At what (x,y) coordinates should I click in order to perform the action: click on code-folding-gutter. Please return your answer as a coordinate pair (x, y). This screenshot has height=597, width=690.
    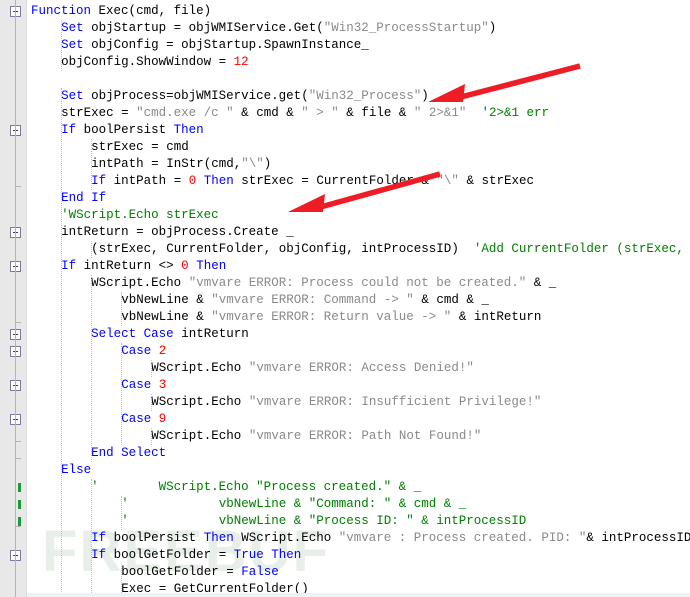
    Looking at the image, I should click on (13, 298).